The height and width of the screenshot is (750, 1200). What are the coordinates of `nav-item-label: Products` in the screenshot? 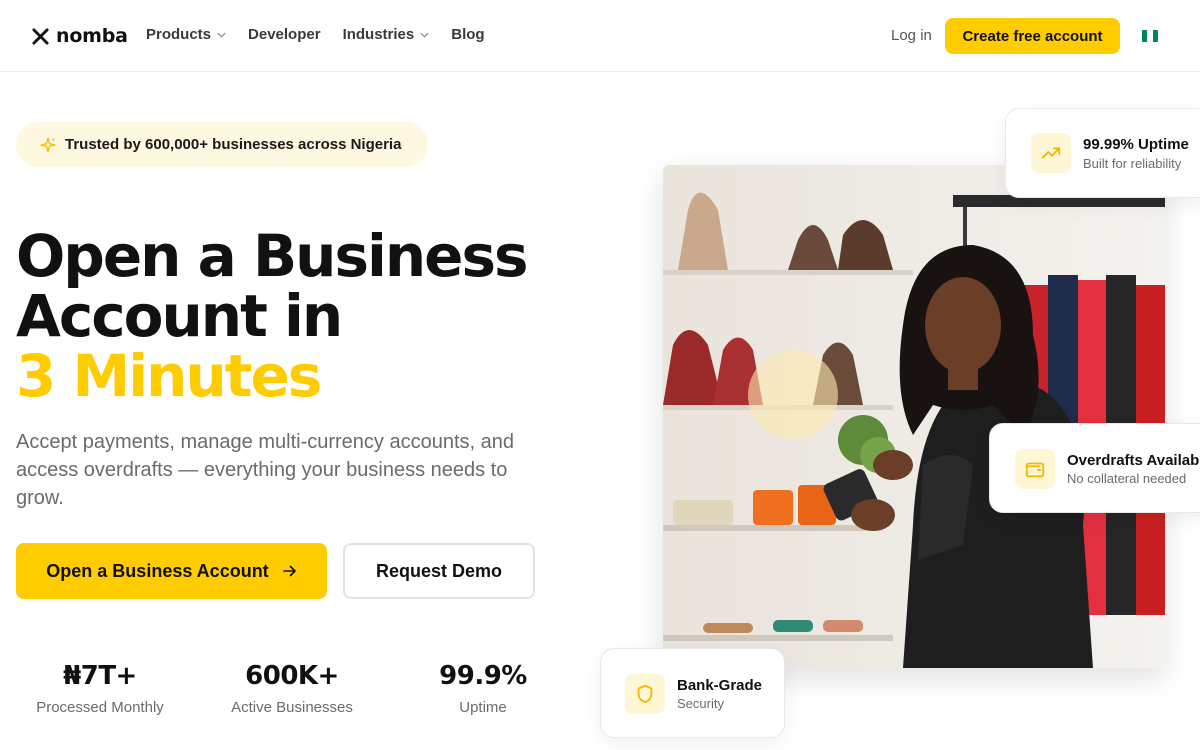 It's located at (179, 34).